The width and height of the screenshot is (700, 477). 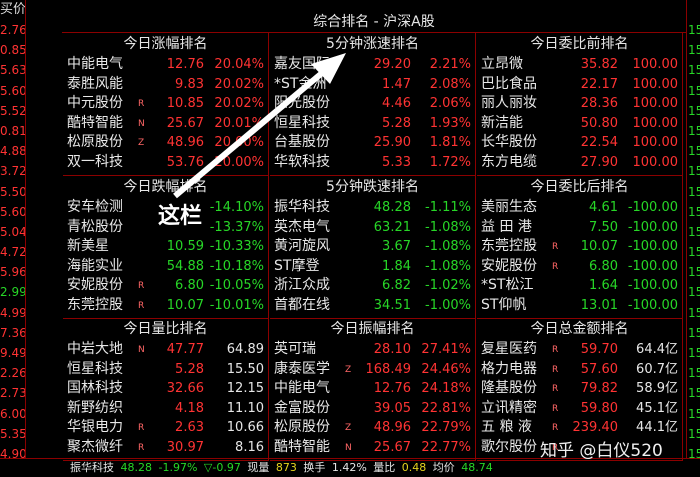 I want to click on status-vol: 873, so click(x=286, y=467).